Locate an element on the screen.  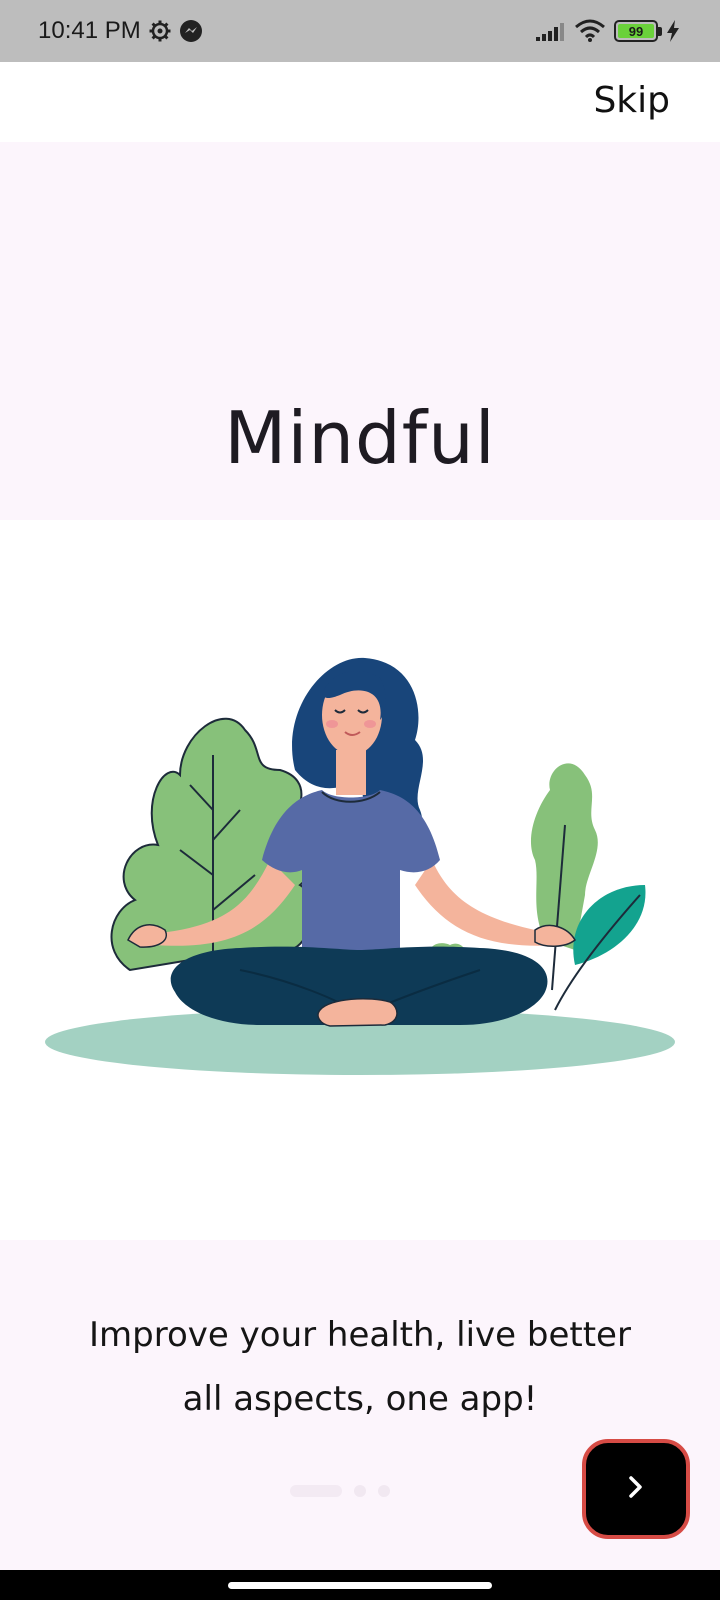
tagline-line-2: all aspects, one app! is located at coordinates (360, 1399).